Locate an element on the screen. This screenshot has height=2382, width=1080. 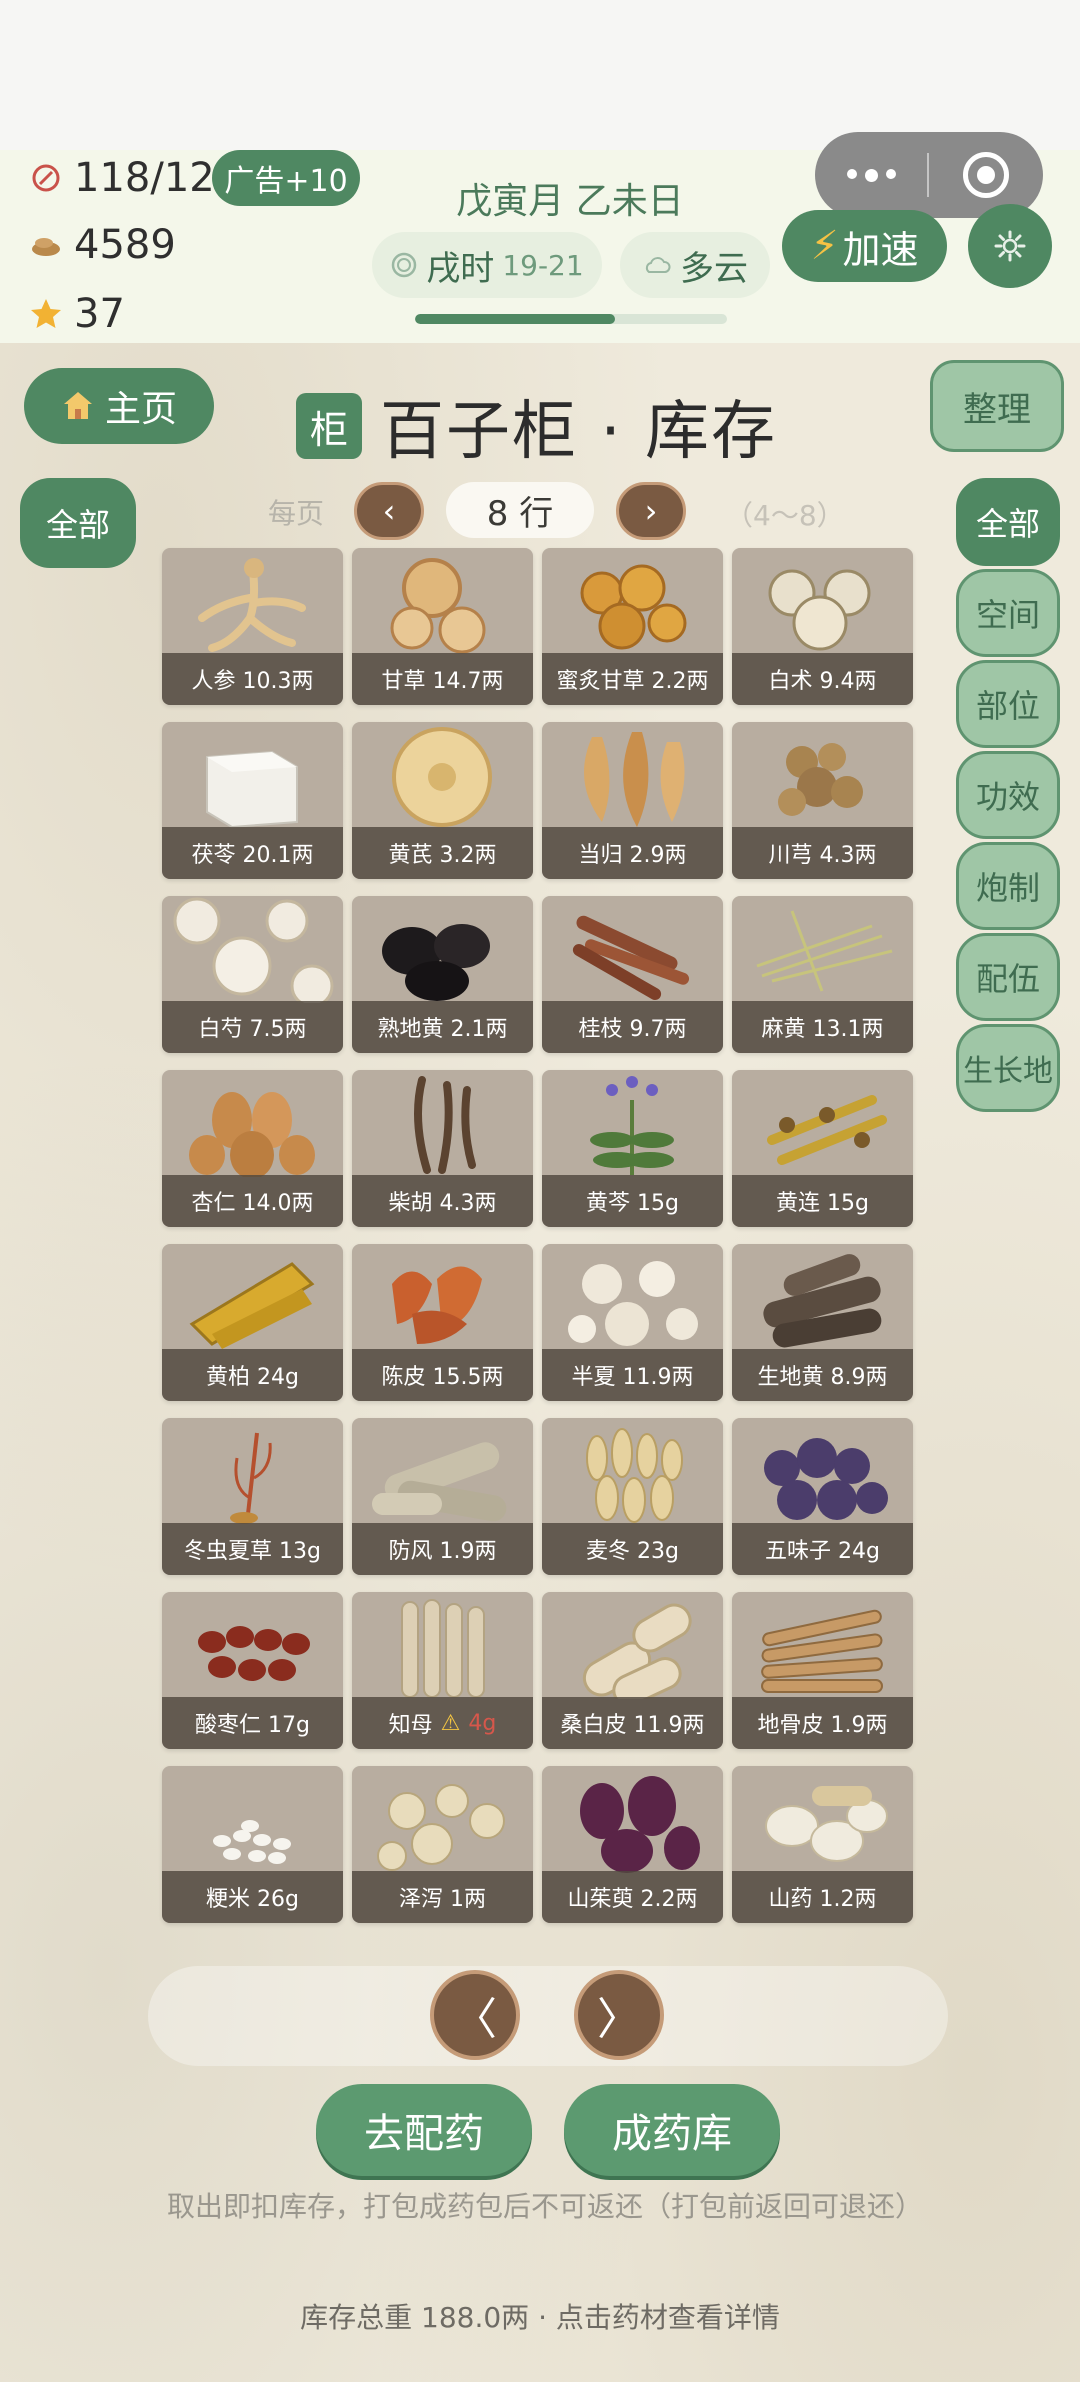
herb-label: 柴胡 4.3两 is located at coordinates (442, 1201).